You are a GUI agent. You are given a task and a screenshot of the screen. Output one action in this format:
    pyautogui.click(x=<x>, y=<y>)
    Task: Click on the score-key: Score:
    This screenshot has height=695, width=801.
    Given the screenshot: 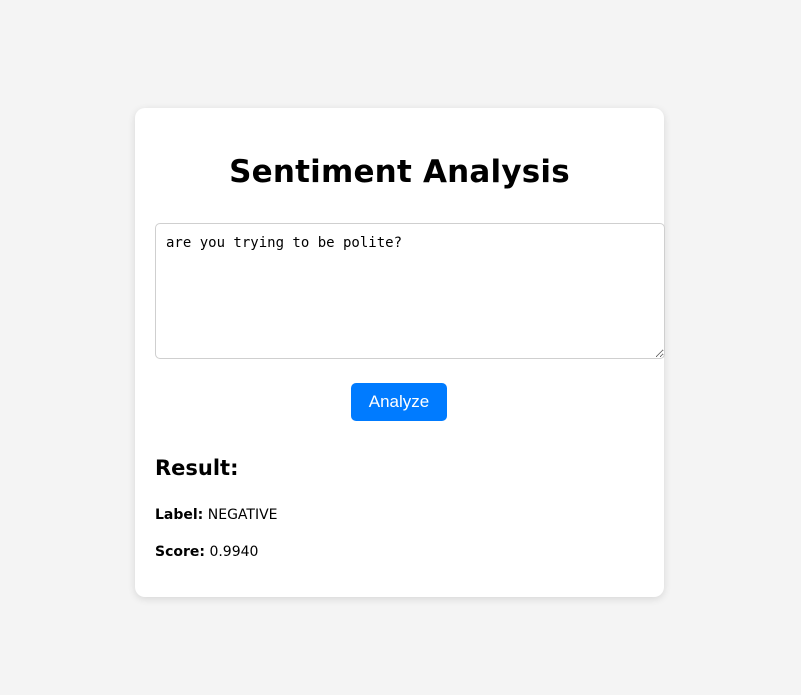 What is the action you would take?
    pyautogui.click(x=180, y=552)
    